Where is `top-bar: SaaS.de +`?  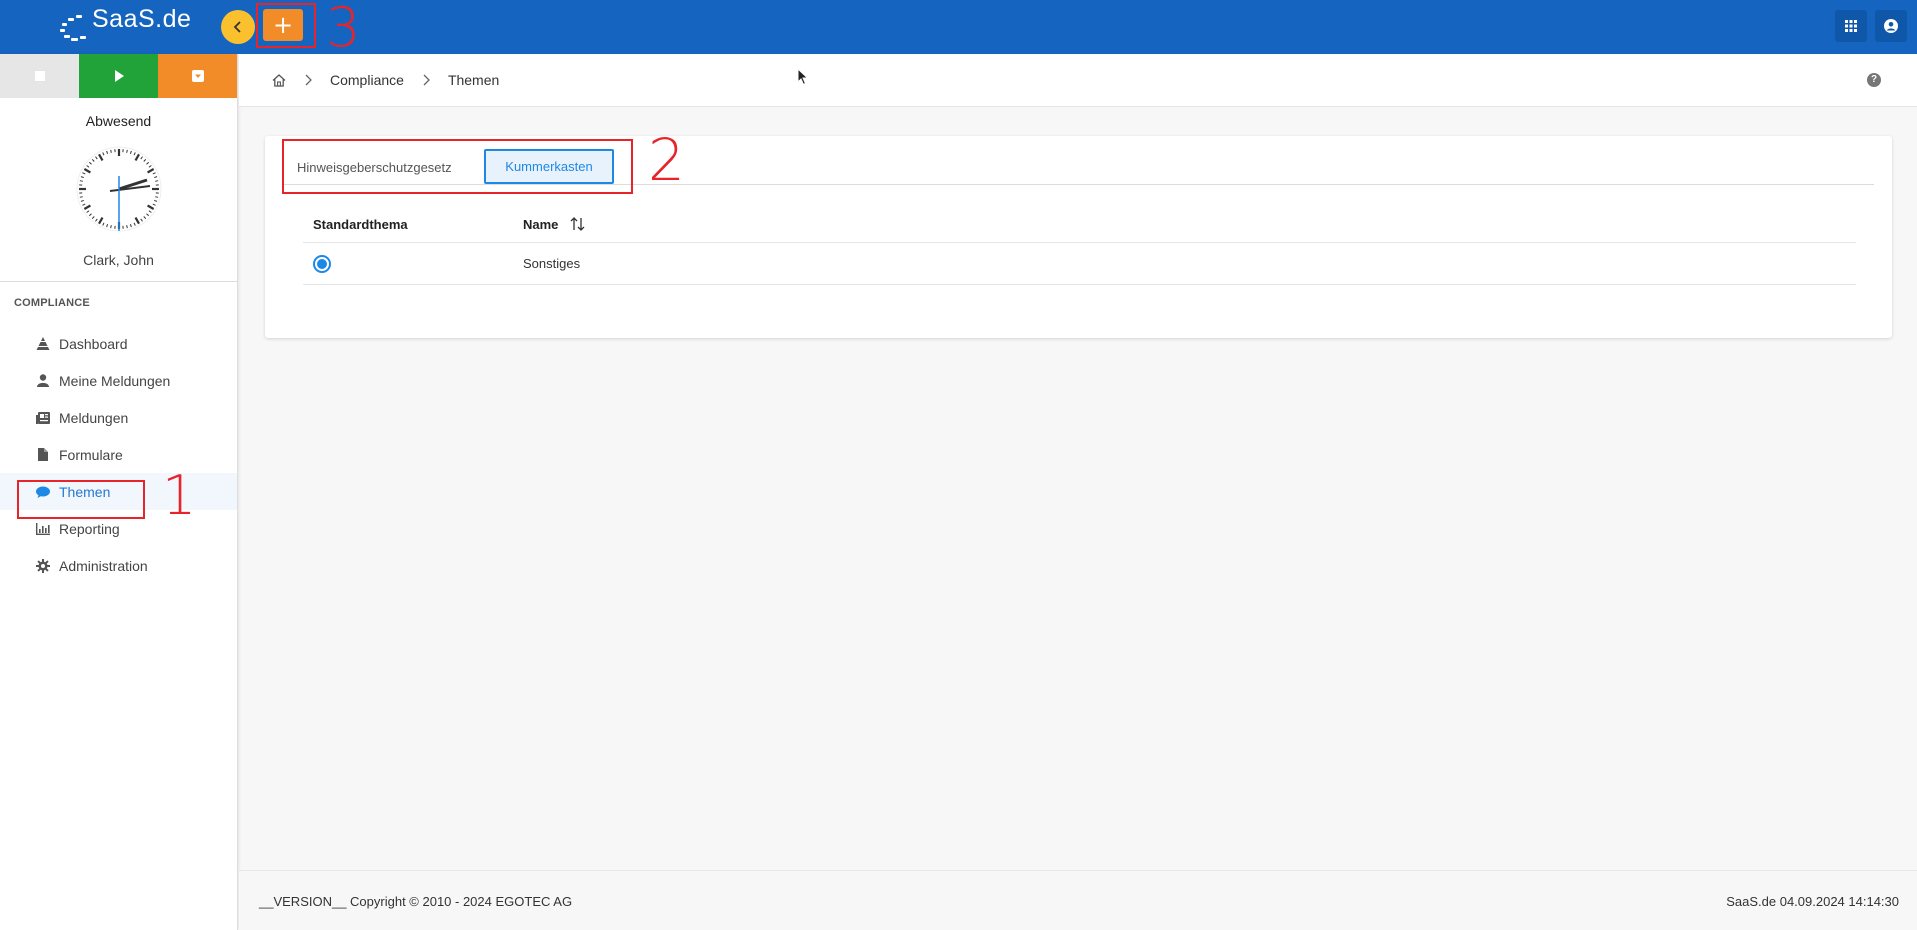 top-bar: SaaS.de + is located at coordinates (958, 27).